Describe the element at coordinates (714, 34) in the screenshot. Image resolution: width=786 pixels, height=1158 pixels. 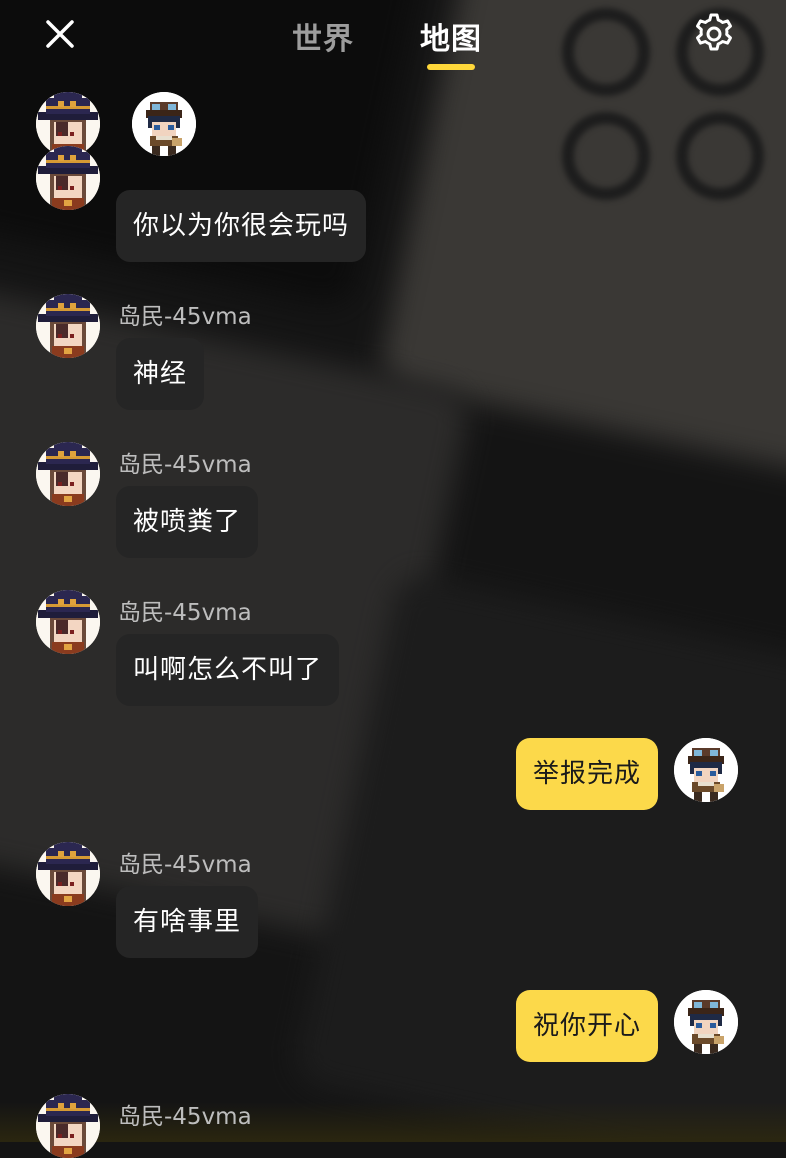
I see `gear-icon` at that location.